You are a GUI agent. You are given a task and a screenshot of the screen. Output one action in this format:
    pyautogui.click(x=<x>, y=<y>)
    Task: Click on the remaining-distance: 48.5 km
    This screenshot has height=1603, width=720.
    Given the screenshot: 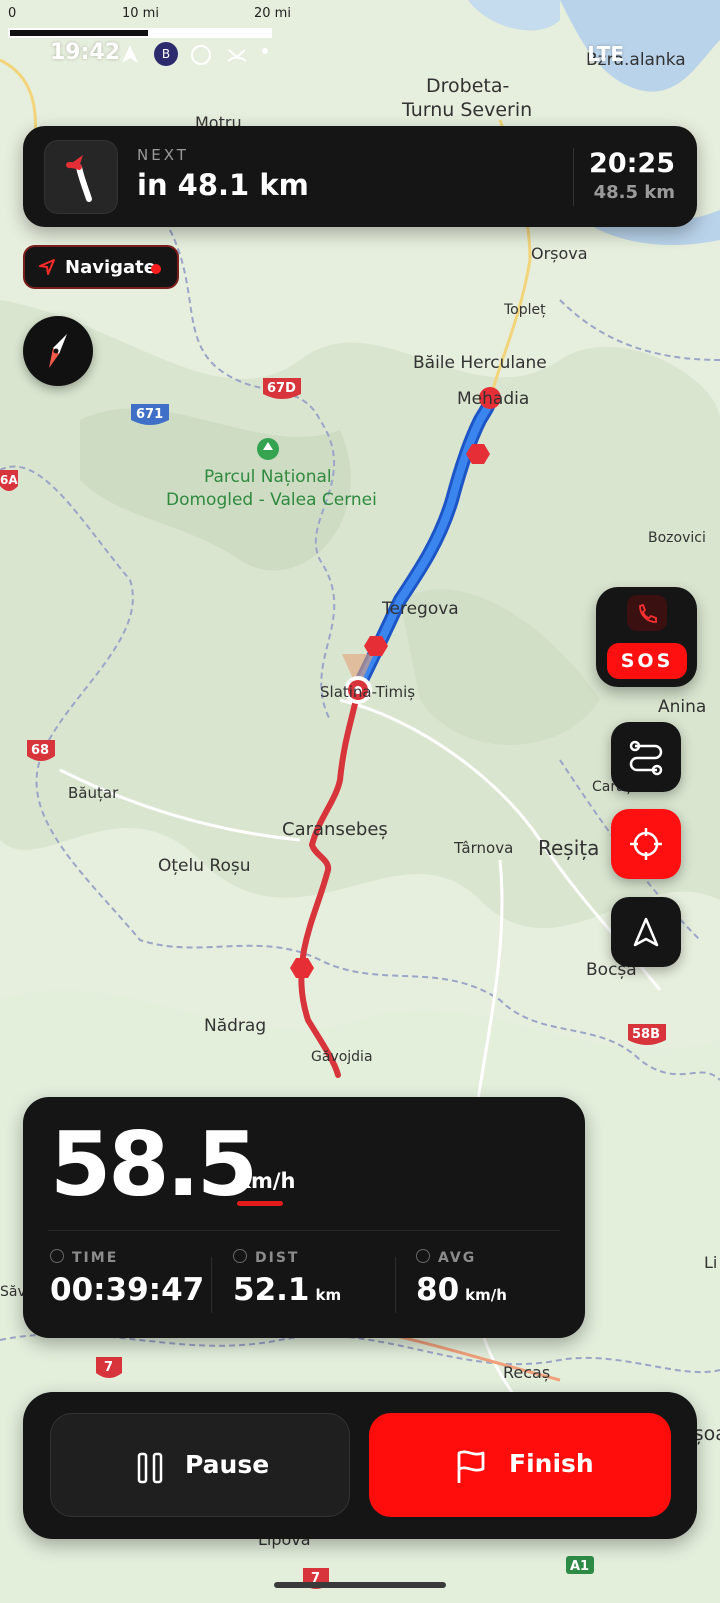 What is the action you would take?
    pyautogui.click(x=634, y=192)
    